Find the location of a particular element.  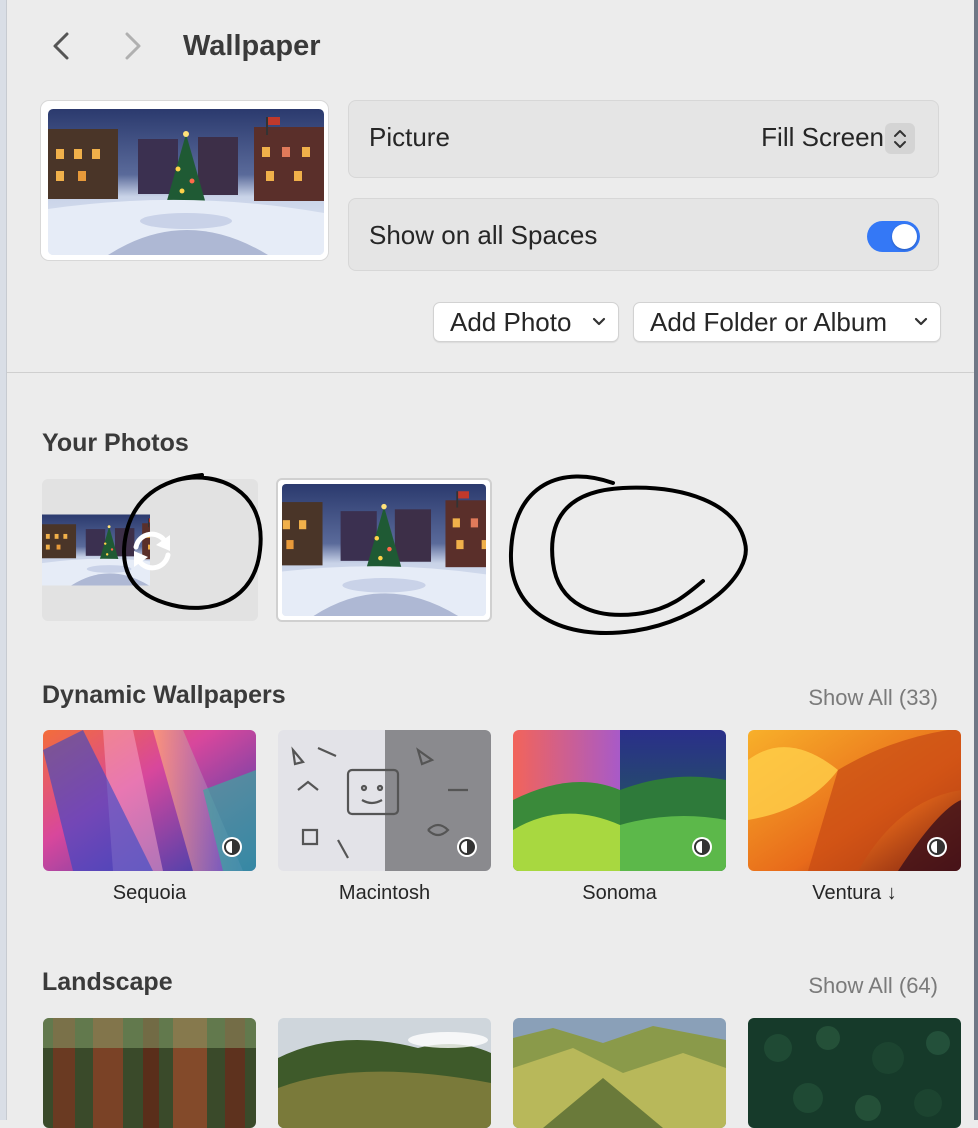

add-photo-button: Add Photo is located at coordinates (526, 322).